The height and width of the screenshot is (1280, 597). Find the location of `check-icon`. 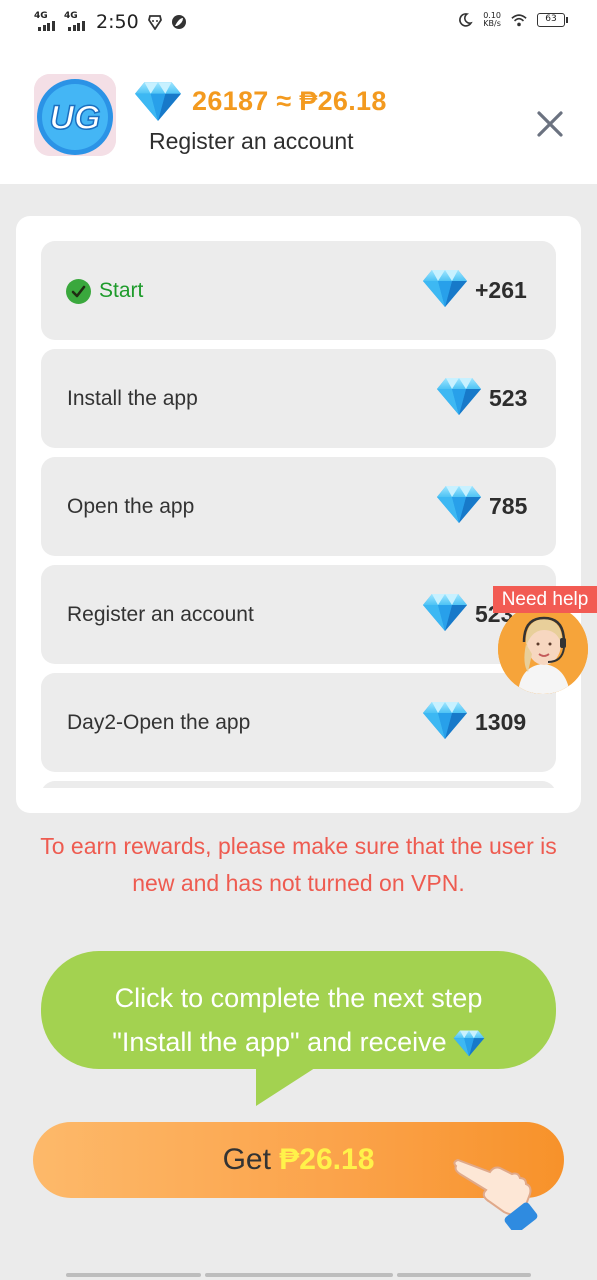

check-icon is located at coordinates (78, 291).